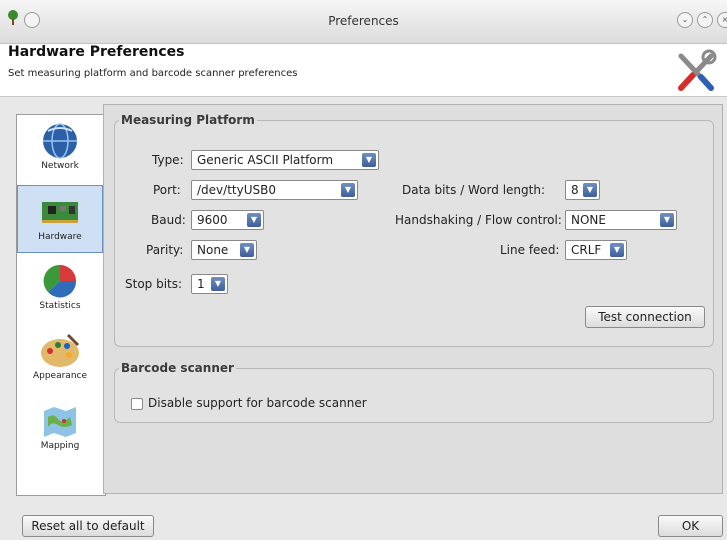  What do you see at coordinates (167, 190) in the screenshot?
I see `port-label: Port:` at bounding box center [167, 190].